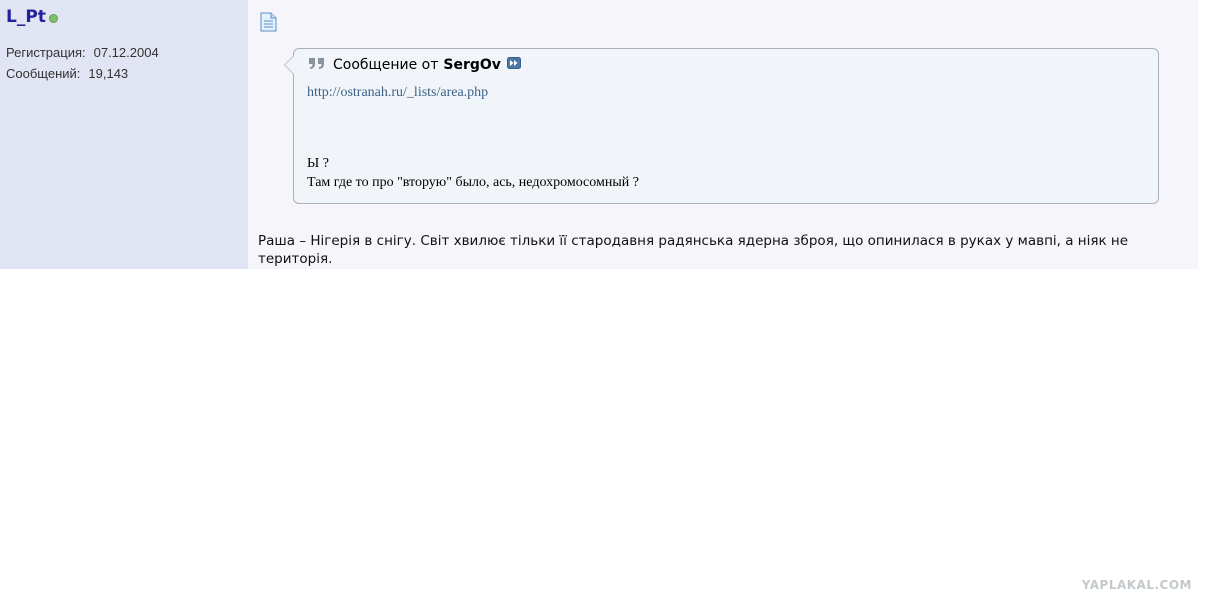 The image size is (1218, 614). Describe the element at coordinates (513, 65) in the screenshot. I see `jump-to-post-icon` at that location.